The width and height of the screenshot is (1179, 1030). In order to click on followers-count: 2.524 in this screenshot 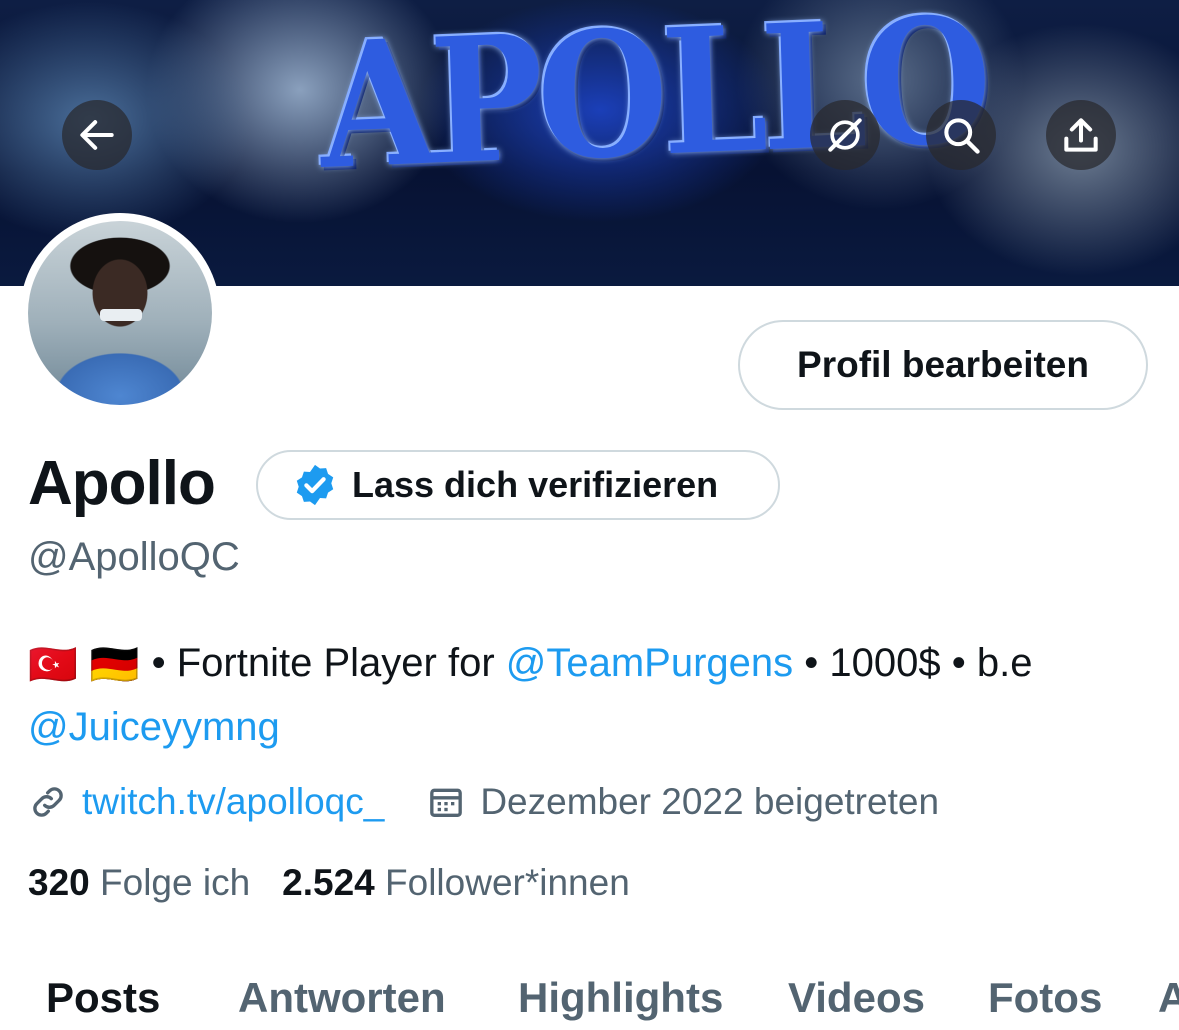, I will do `click(328, 882)`.